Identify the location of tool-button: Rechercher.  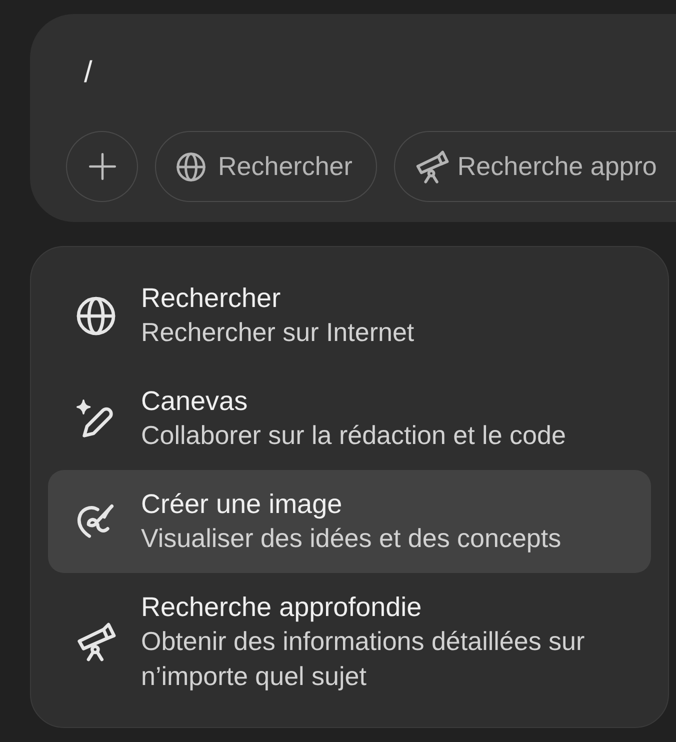
(266, 166).